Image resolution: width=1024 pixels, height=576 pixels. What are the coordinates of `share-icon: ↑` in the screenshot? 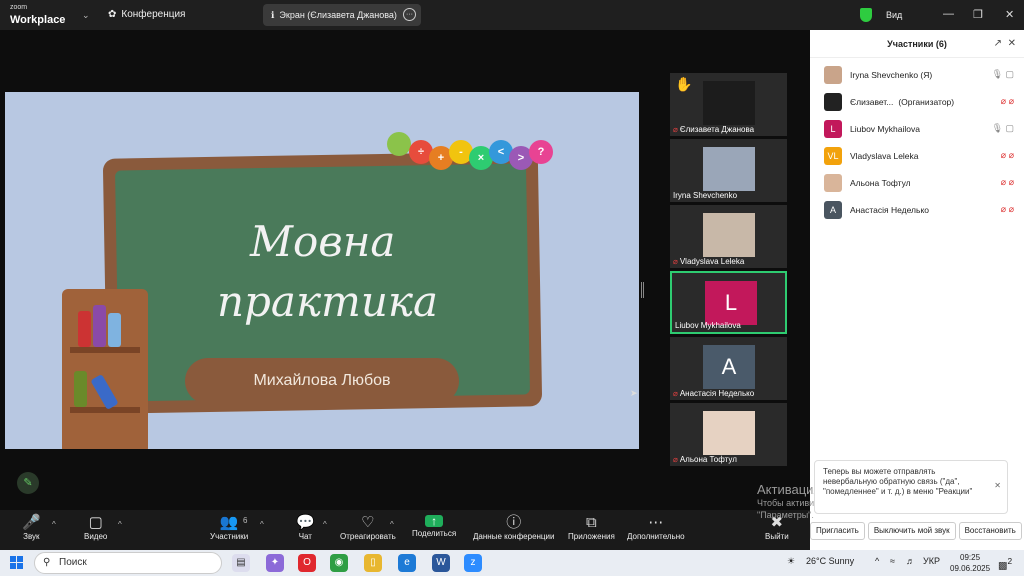 It's located at (434, 521).